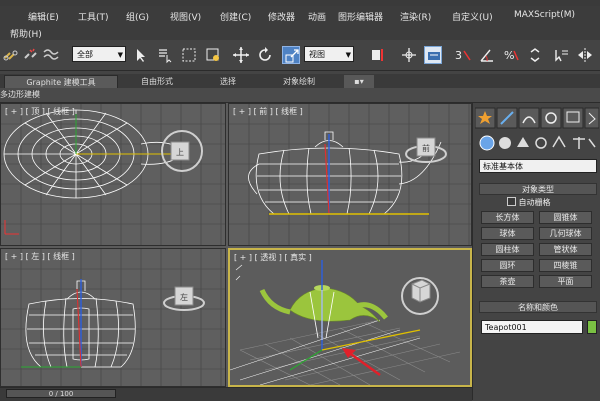 Image resolution: width=600 pixels, height=401 pixels. I want to click on time-slider: 0 / 100, so click(61, 393).